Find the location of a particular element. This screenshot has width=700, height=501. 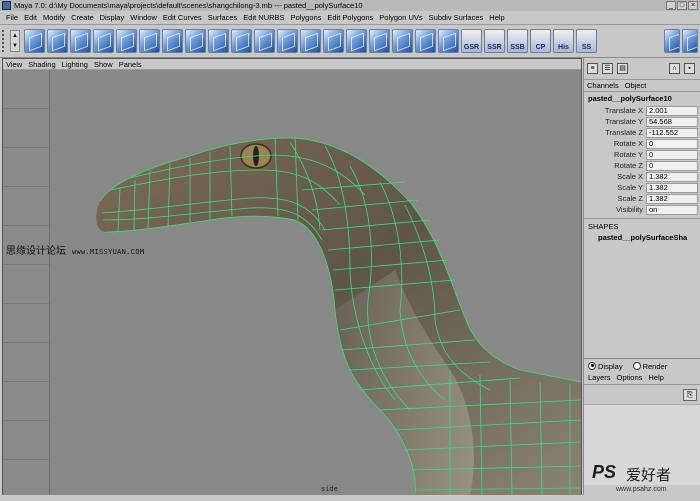

radio-empty-icon is located at coordinates (636, 365).